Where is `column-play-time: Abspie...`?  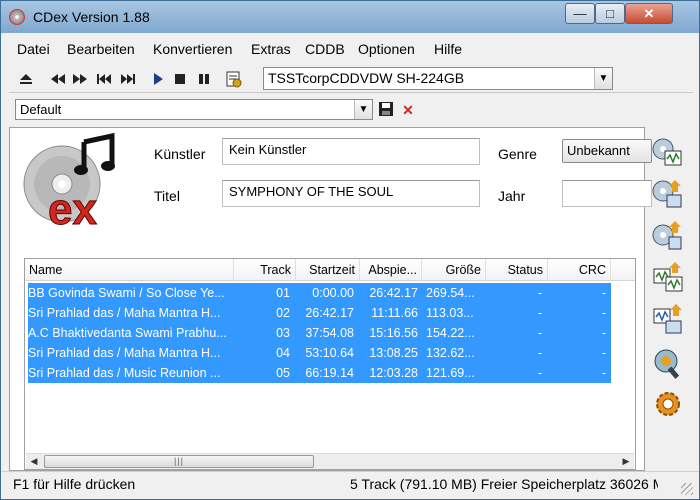
column-play-time: Abspie... is located at coordinates (391, 270).